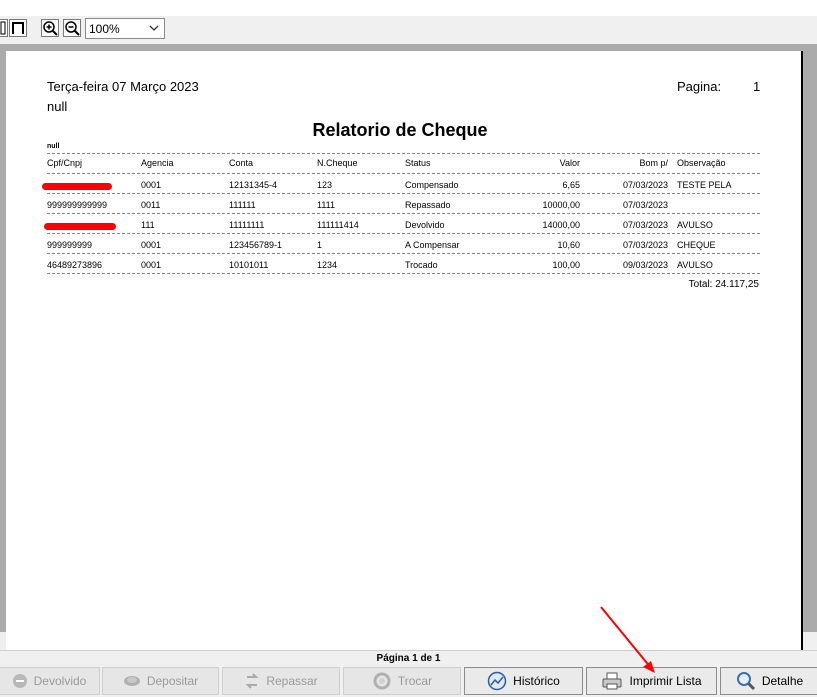 Image resolution: width=817 pixels, height=697 pixels. I want to click on report-date: Terça-feira 07 Março 2023, so click(123, 86).